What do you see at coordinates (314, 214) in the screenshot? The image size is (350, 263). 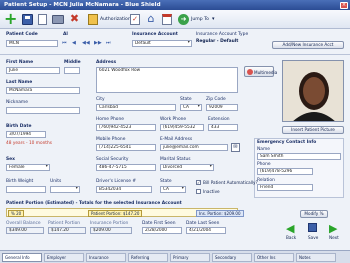 I see `modify-percent-button: Modify %` at bounding box center [314, 214].